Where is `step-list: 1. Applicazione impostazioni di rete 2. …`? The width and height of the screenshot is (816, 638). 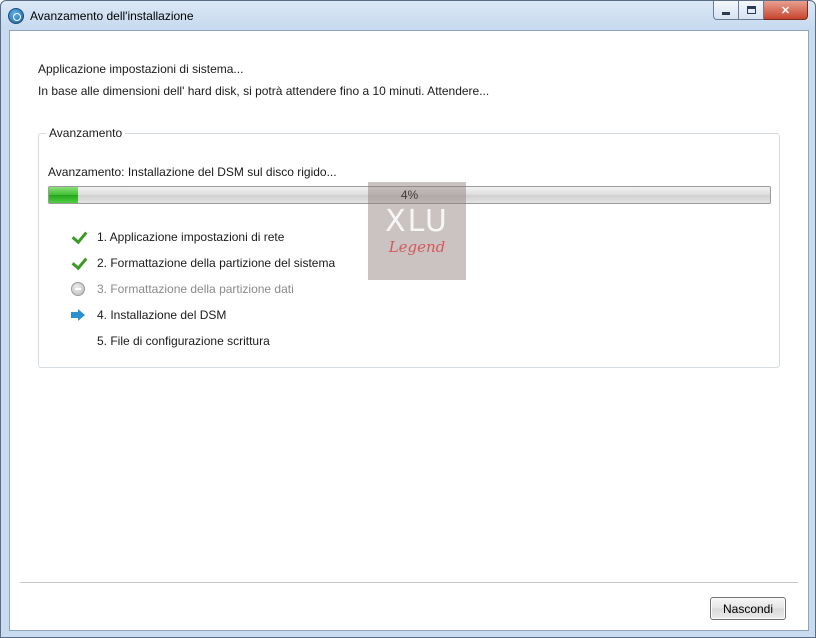 step-list: 1. Applicazione impostazioni di rete 2. … is located at coordinates (202, 289).